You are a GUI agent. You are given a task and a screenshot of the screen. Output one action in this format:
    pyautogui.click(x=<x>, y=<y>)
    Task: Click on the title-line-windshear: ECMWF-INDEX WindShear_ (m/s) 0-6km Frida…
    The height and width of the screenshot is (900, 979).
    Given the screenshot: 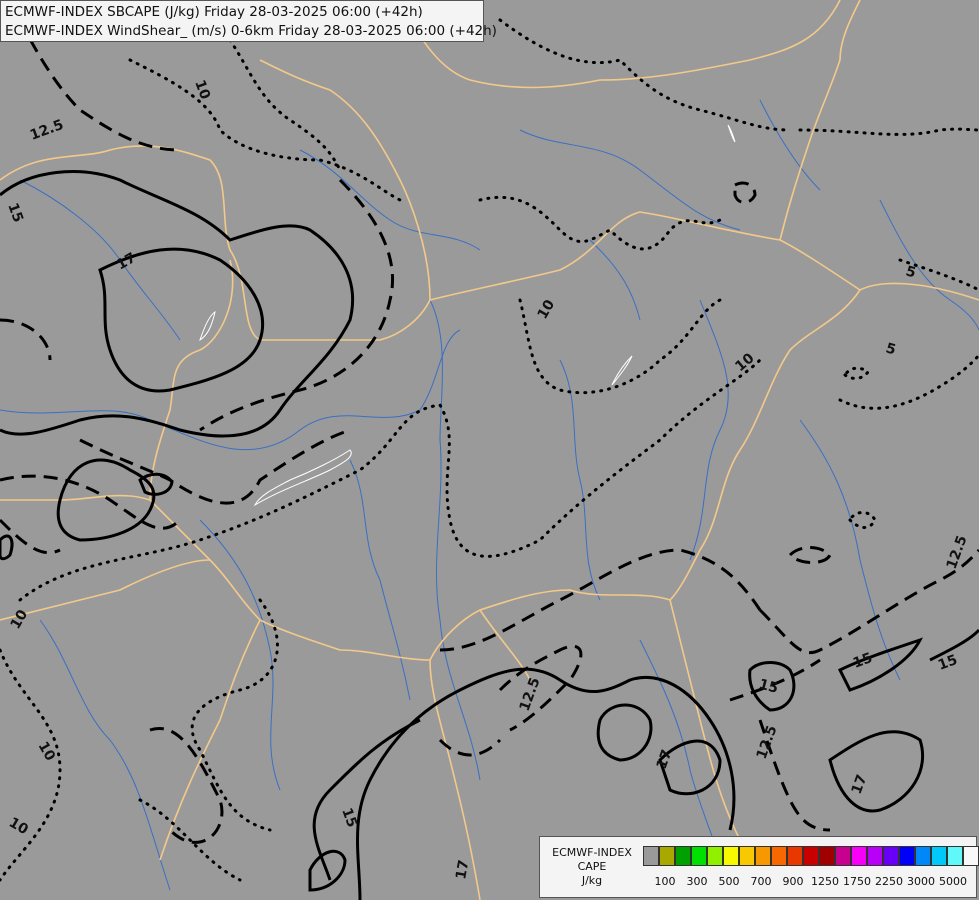 What is the action you would take?
    pyautogui.click(x=251, y=31)
    